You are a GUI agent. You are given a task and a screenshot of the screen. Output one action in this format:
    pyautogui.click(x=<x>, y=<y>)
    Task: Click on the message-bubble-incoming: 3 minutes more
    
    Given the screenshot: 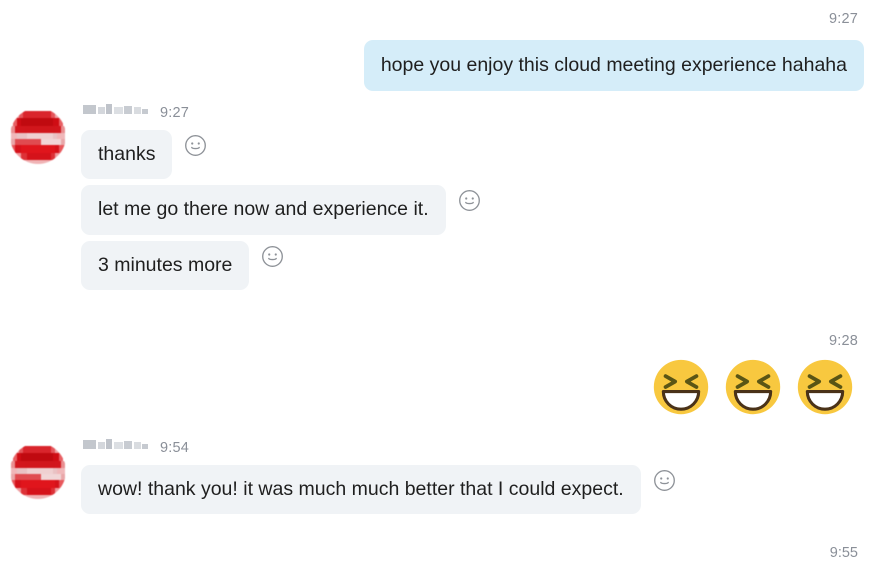 What is the action you would take?
    pyautogui.click(x=165, y=265)
    